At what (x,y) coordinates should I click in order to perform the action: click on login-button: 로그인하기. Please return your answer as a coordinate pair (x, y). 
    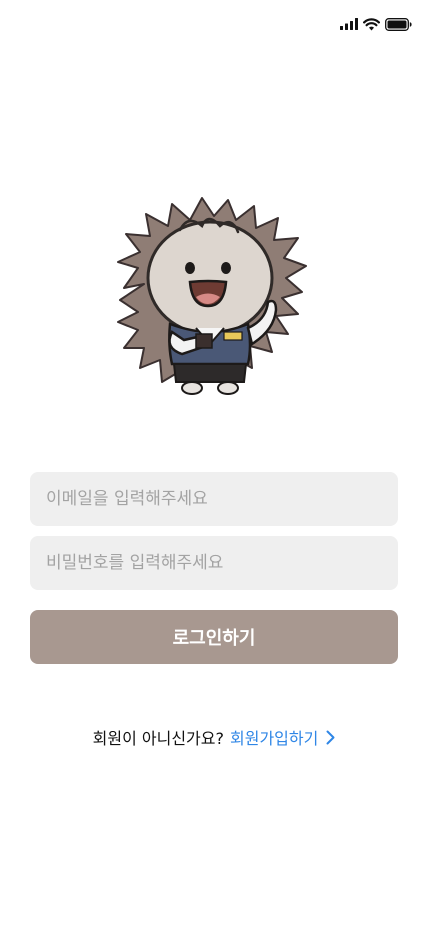
    Looking at the image, I should click on (214, 637).